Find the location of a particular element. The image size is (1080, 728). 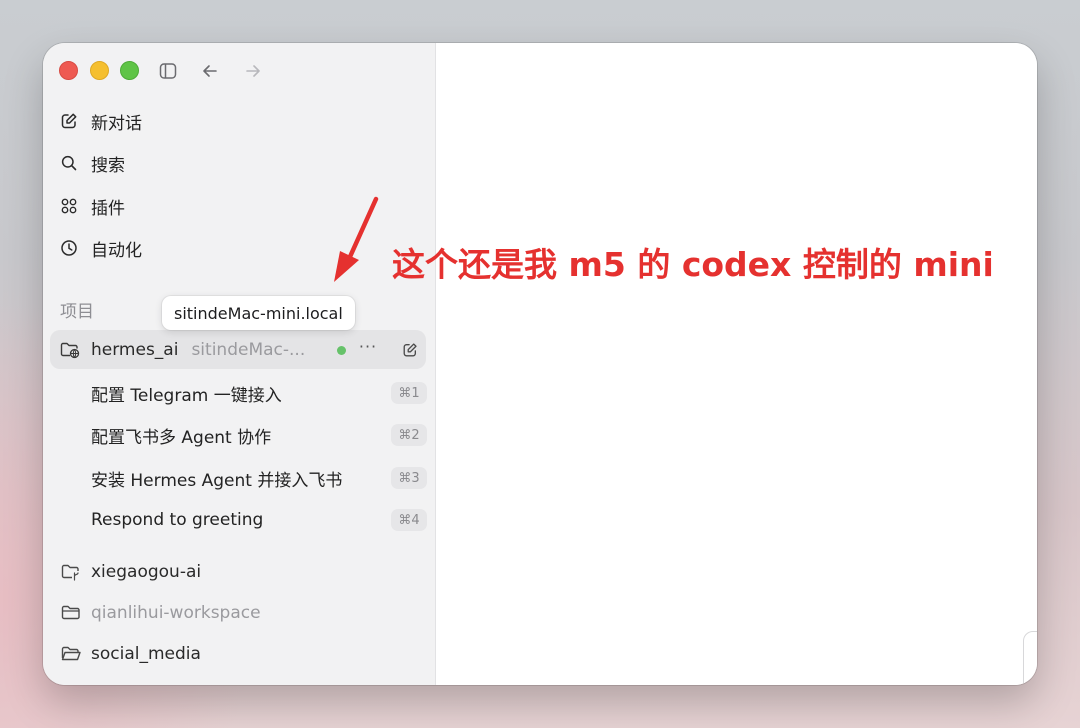

plugins-item: 插件 is located at coordinates (237, 206).